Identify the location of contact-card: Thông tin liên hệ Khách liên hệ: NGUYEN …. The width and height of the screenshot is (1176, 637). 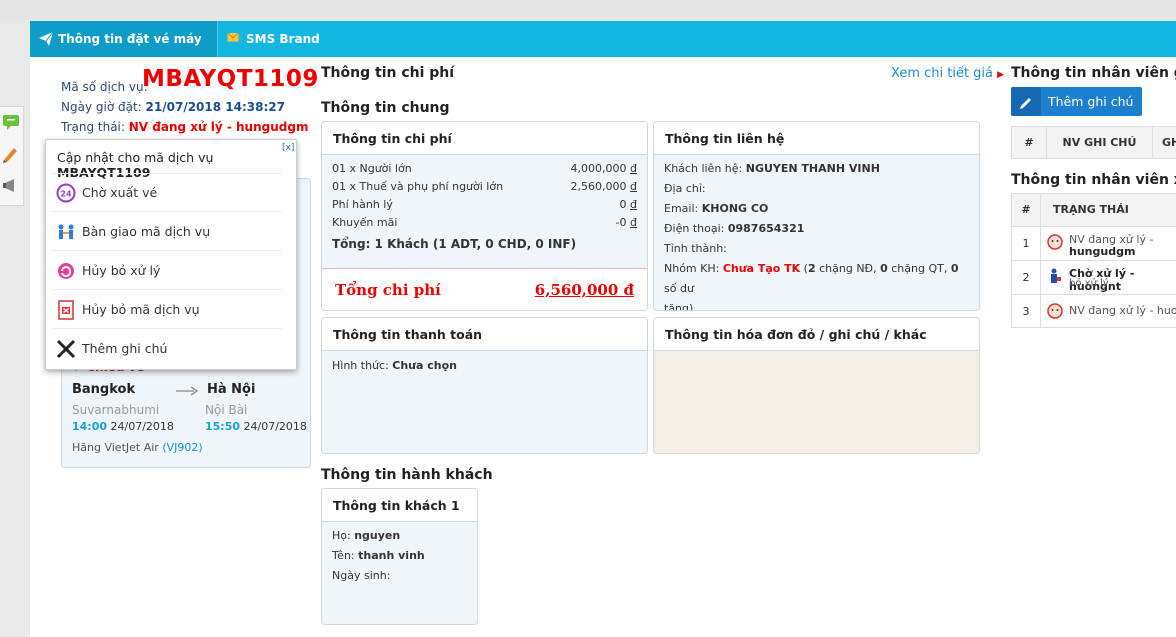
(816, 216).